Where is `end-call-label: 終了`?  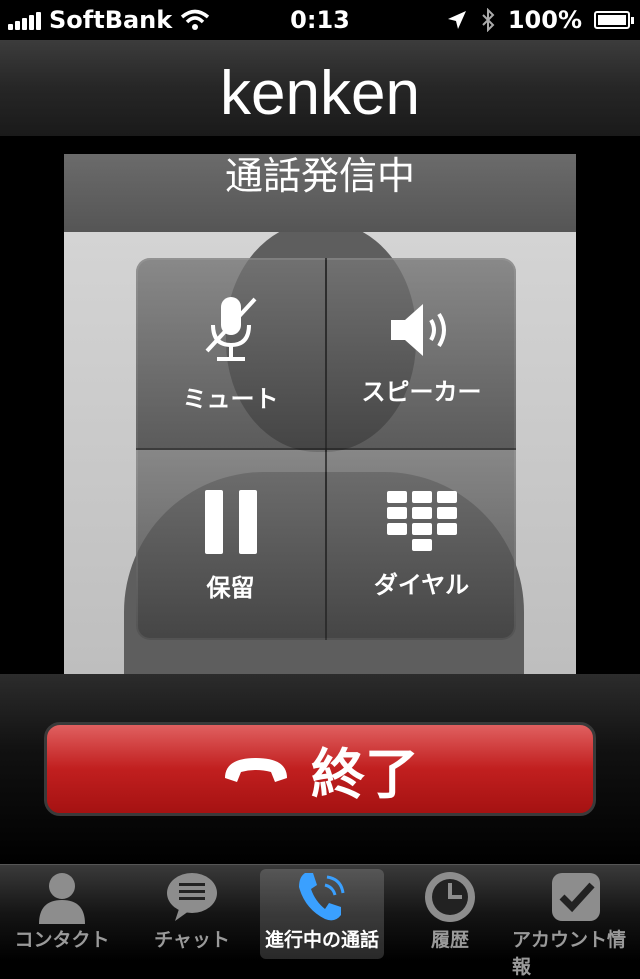 end-call-label: 終了 is located at coordinates (365, 774).